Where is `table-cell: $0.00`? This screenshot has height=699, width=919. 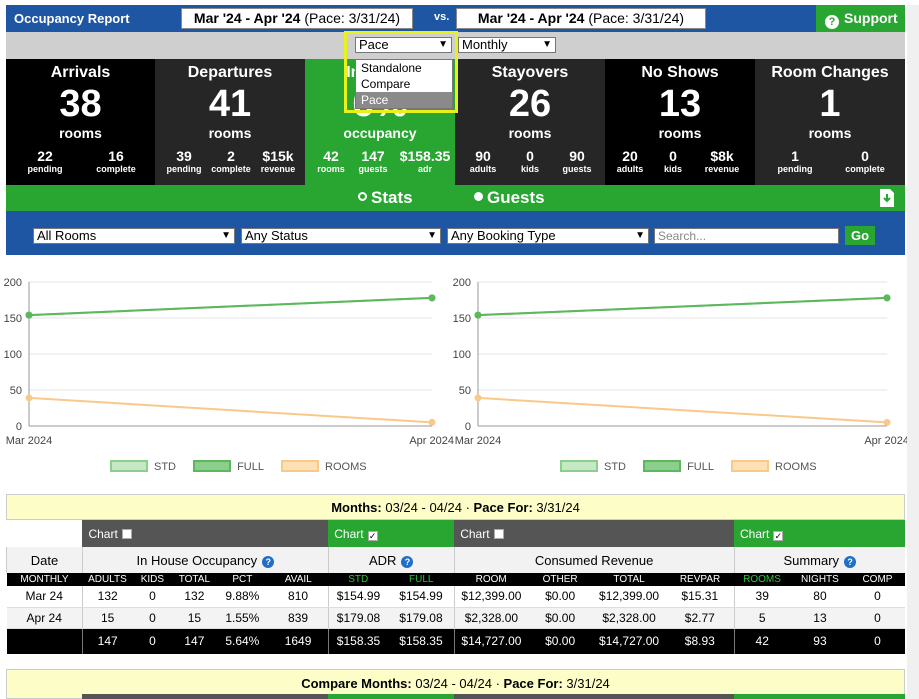 table-cell: $0.00 is located at coordinates (560, 597).